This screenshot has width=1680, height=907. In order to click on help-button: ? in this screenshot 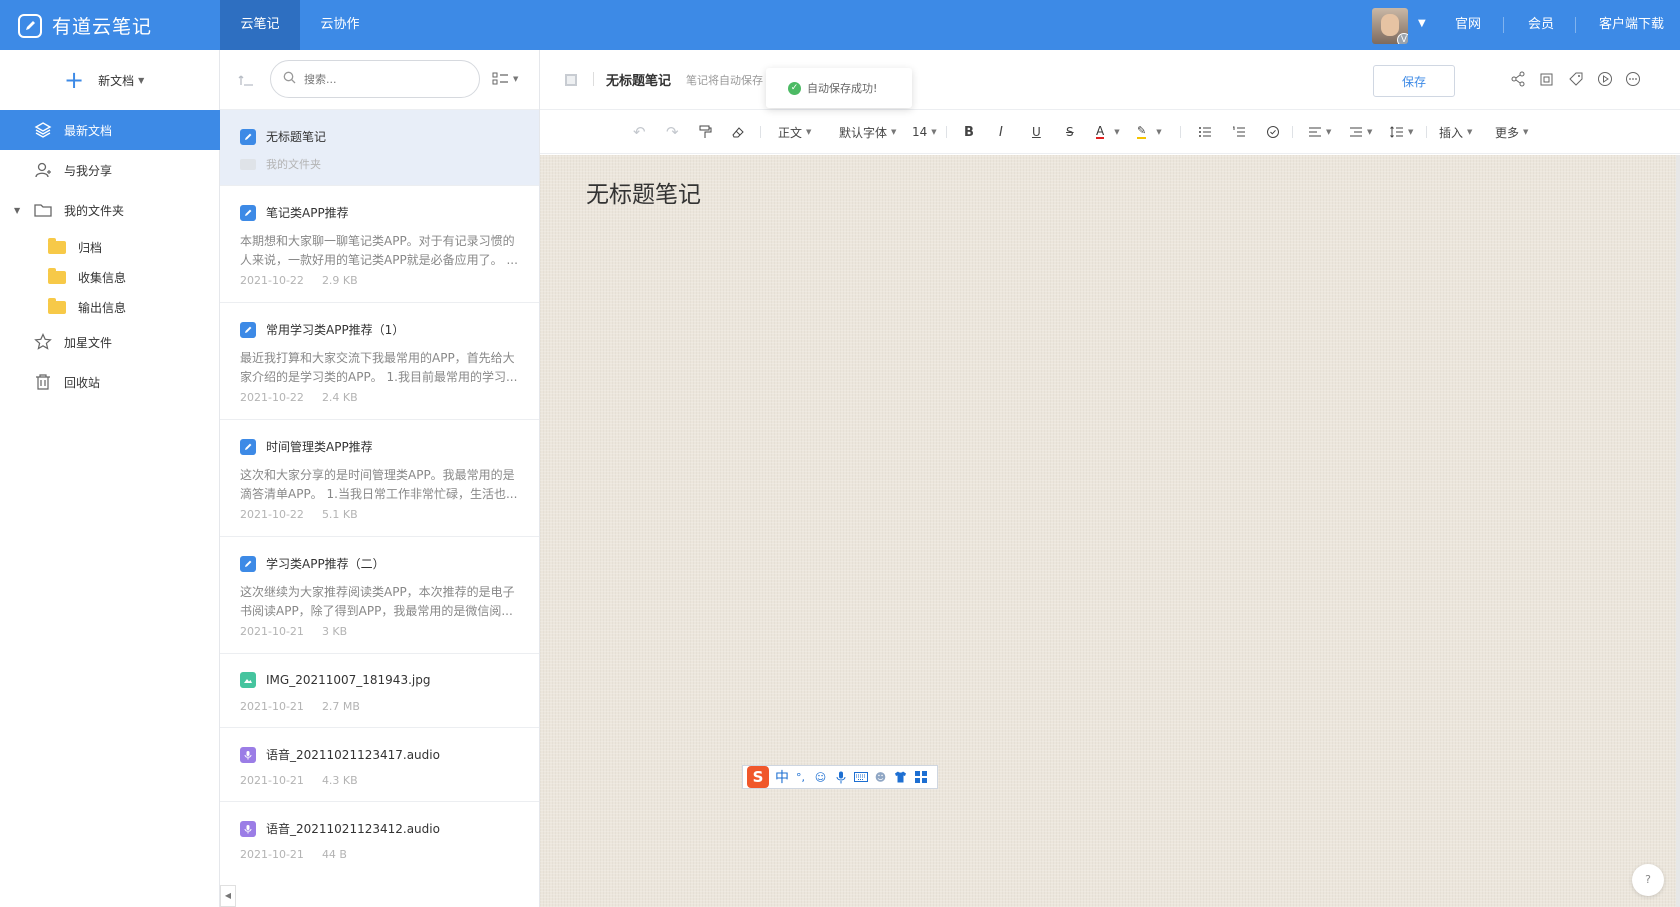, I will do `click(1648, 880)`.